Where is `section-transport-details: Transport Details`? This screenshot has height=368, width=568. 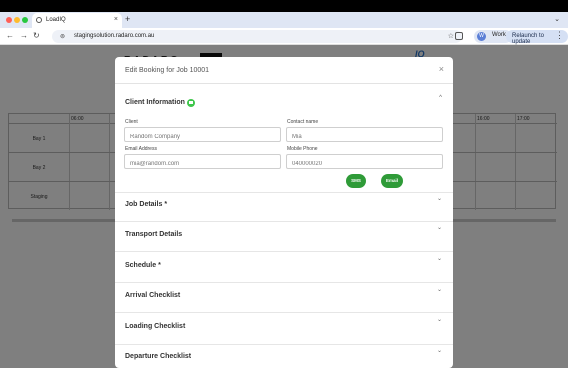 section-transport-details: Transport Details is located at coordinates (153, 234).